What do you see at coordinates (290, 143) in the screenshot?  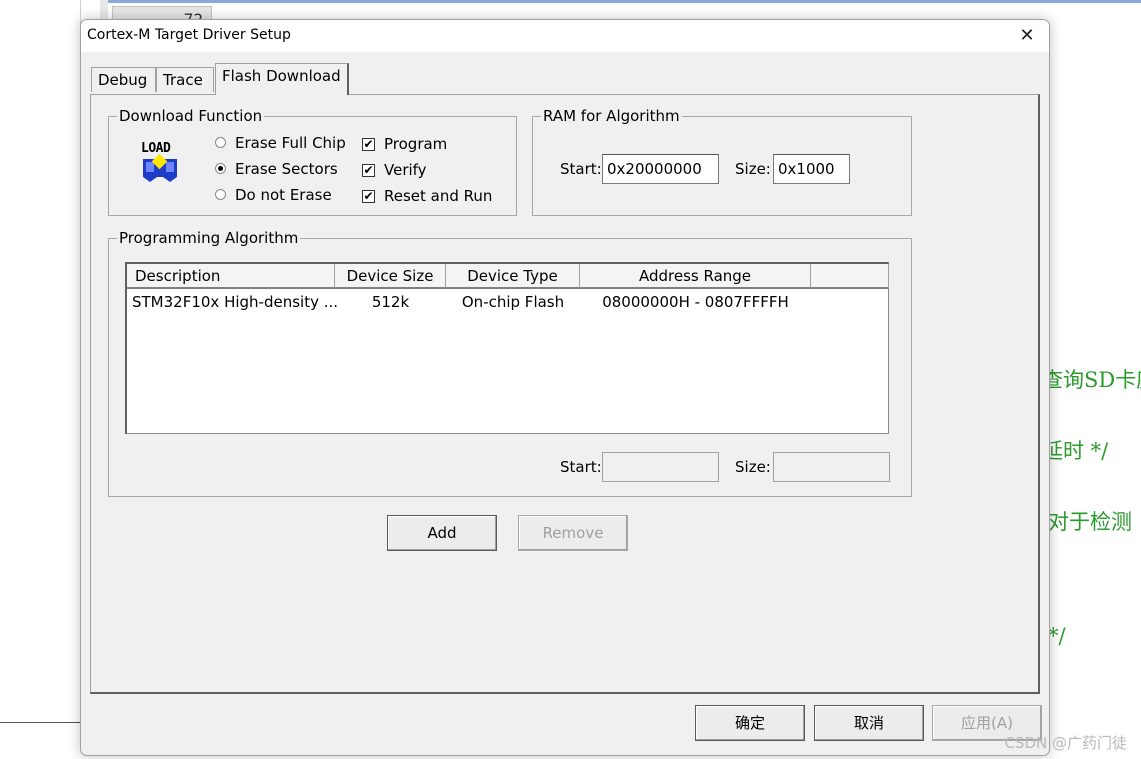 I see `erase-full-chip-label: Erase Full Chip` at bounding box center [290, 143].